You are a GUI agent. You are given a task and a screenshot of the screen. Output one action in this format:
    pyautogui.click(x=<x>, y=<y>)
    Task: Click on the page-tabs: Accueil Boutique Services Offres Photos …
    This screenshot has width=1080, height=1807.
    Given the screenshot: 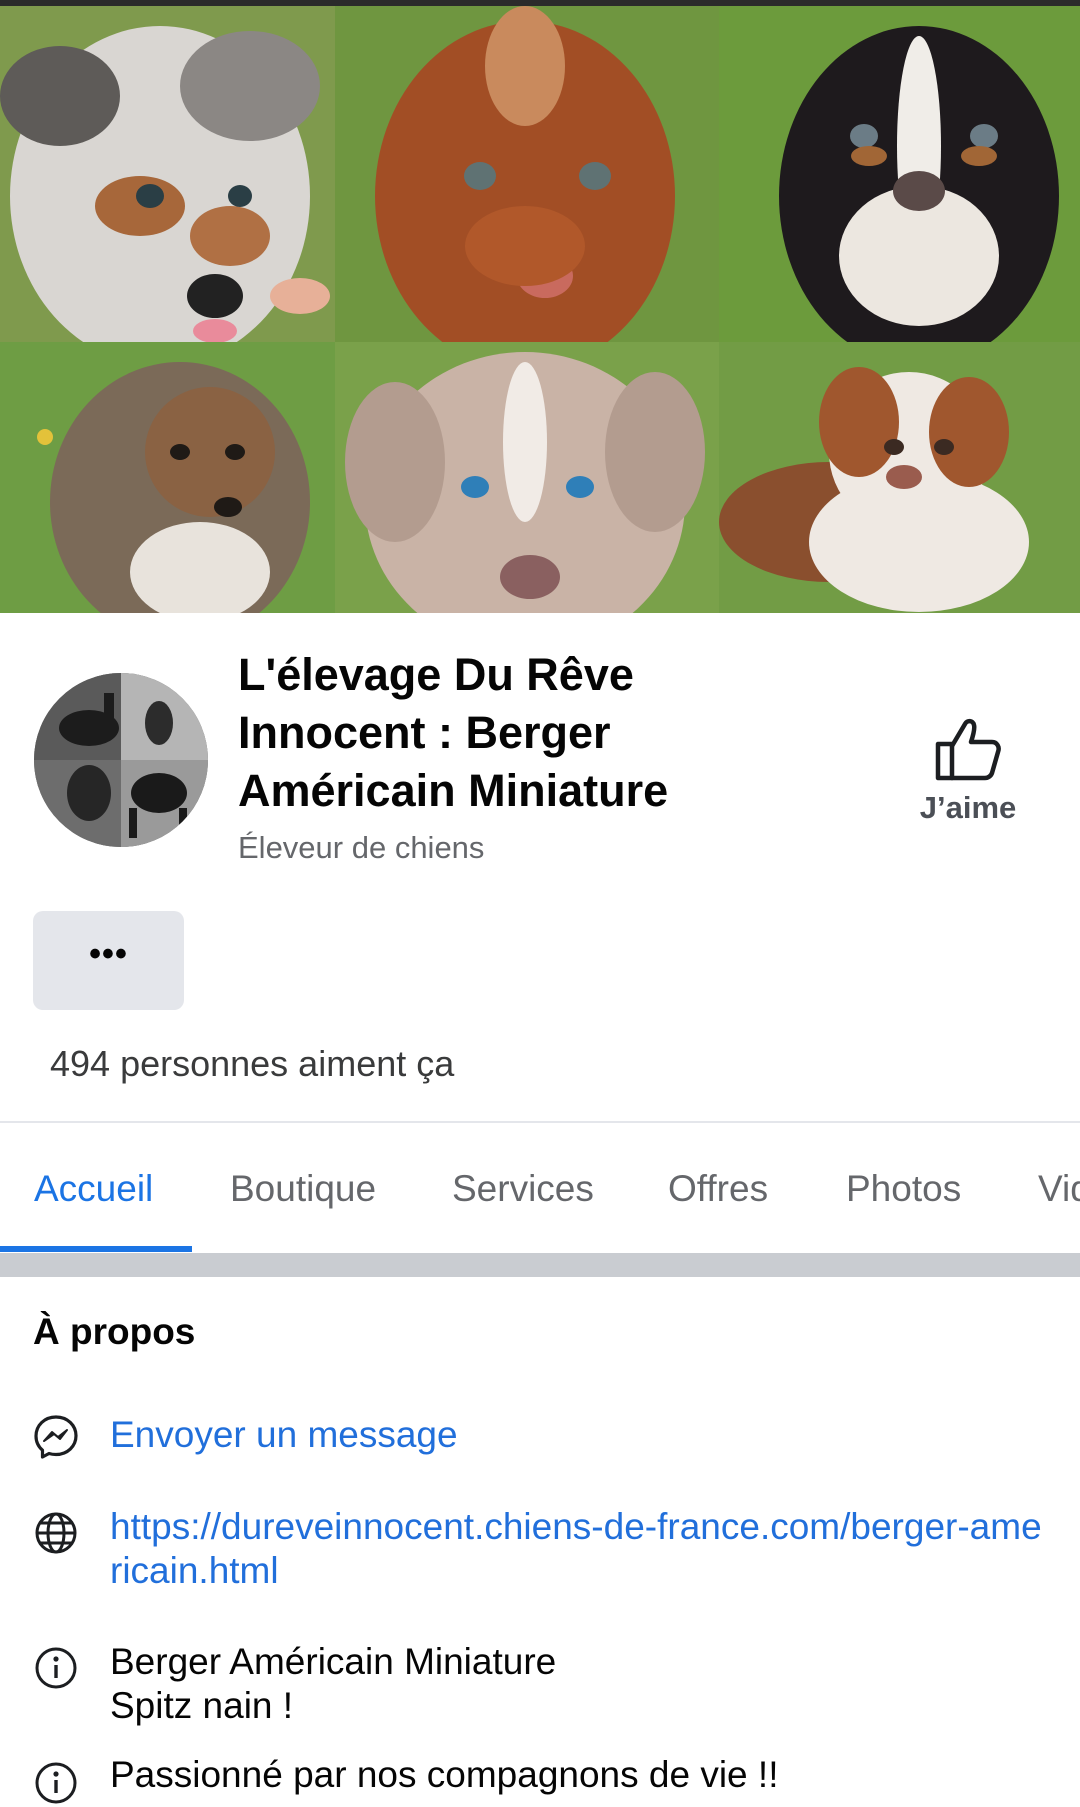 What is the action you would take?
    pyautogui.click(x=540, y=1188)
    